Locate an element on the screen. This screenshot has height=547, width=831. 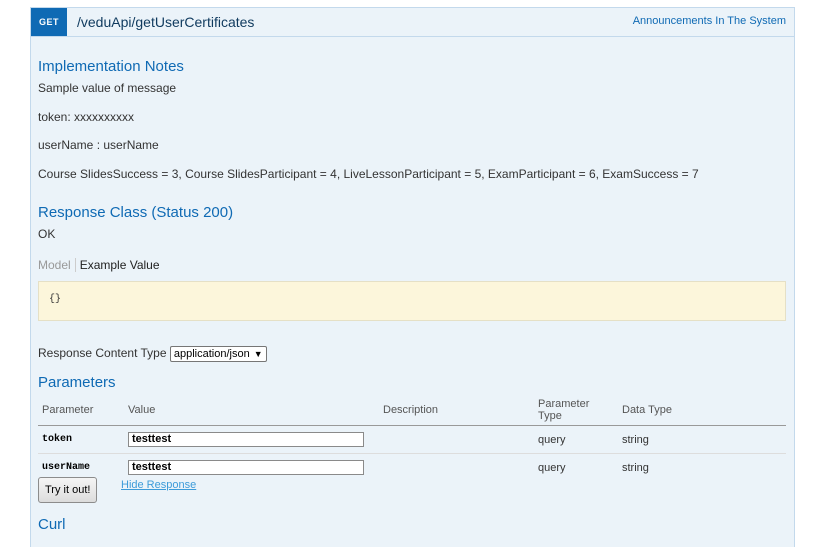
response-content-type-row: Response Content Type application/json ▼ is located at coordinates (152, 354).